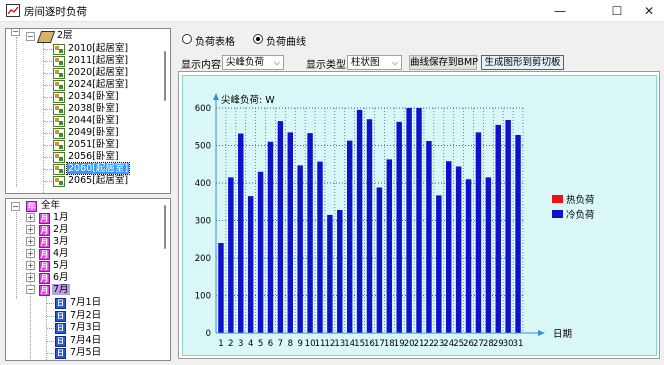 The width and height of the screenshot is (664, 365). I want to click on collapse-floor-expander: −, so click(30, 36).